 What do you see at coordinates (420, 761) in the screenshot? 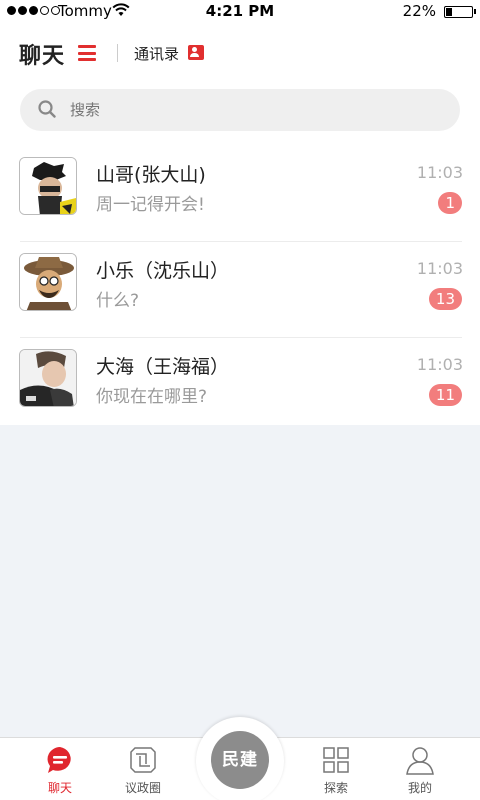
I see `profile-icon` at bounding box center [420, 761].